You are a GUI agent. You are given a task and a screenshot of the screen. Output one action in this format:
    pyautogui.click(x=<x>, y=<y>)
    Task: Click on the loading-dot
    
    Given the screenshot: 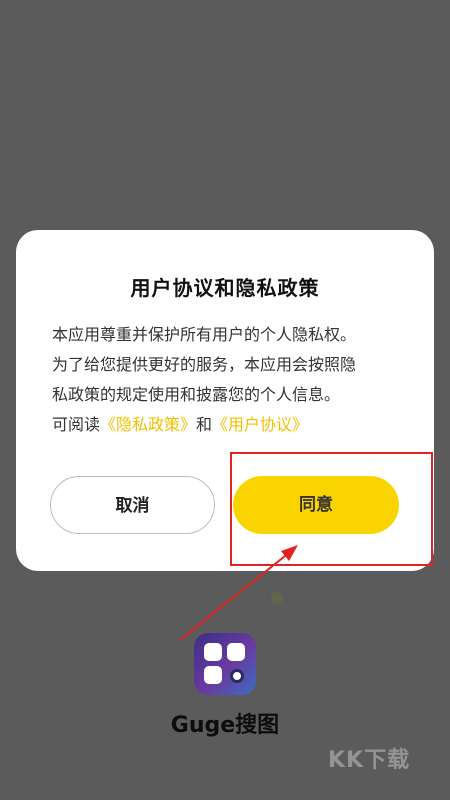 What is the action you would take?
    pyautogui.click(x=277, y=598)
    